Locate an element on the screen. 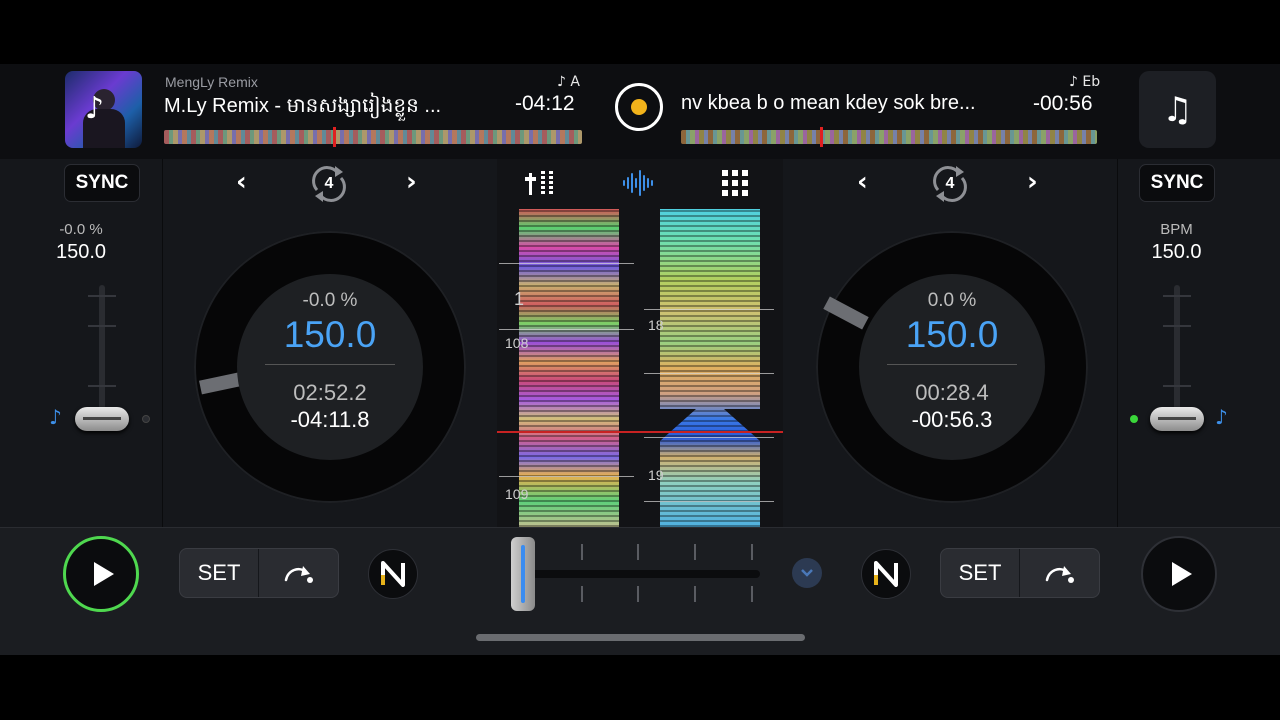 Image resolution: width=1280 pixels, height=720 pixels. deck-b: ‹ 4 › 0.0 % 150.0 00:28.4 -00:56.3 is located at coordinates (950, 343).